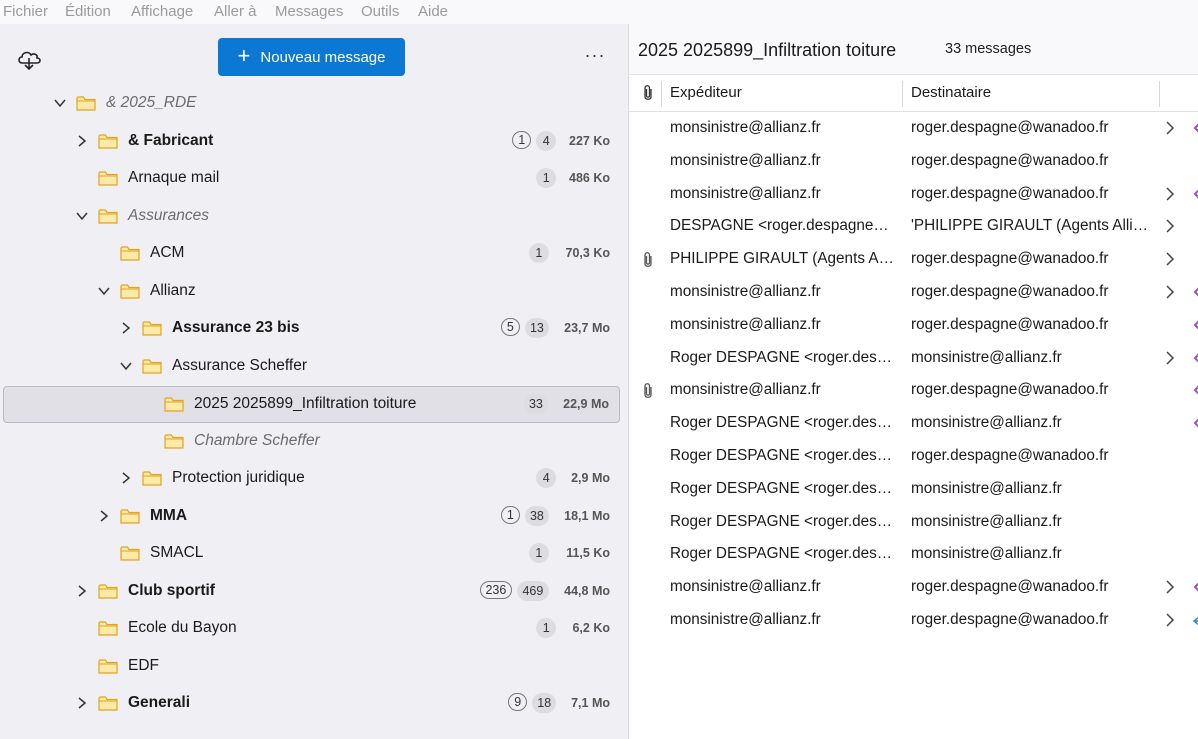 Image resolution: width=1198 pixels, height=739 pixels. What do you see at coordinates (312, 554) in the screenshot?
I see `folder-row: SMACL 11,5 Ko 1` at bounding box center [312, 554].